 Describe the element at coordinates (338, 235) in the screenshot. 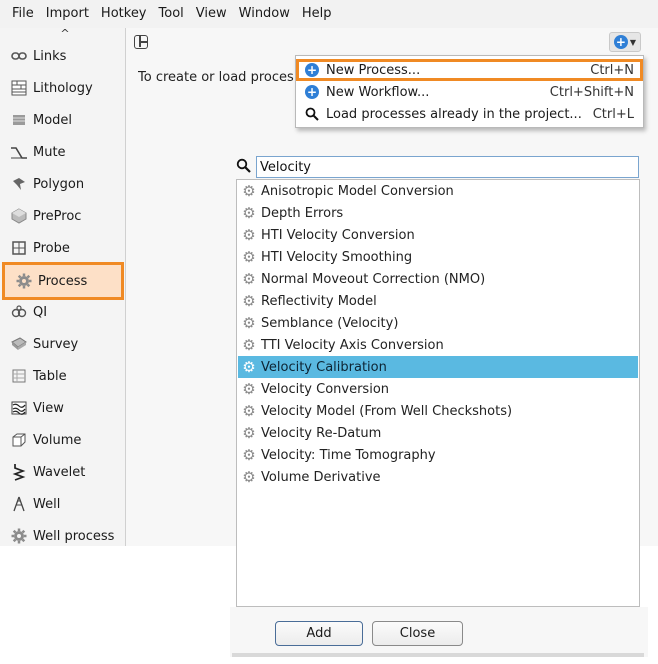

I see `list-item-label: HTI Velocity Conversion` at that location.